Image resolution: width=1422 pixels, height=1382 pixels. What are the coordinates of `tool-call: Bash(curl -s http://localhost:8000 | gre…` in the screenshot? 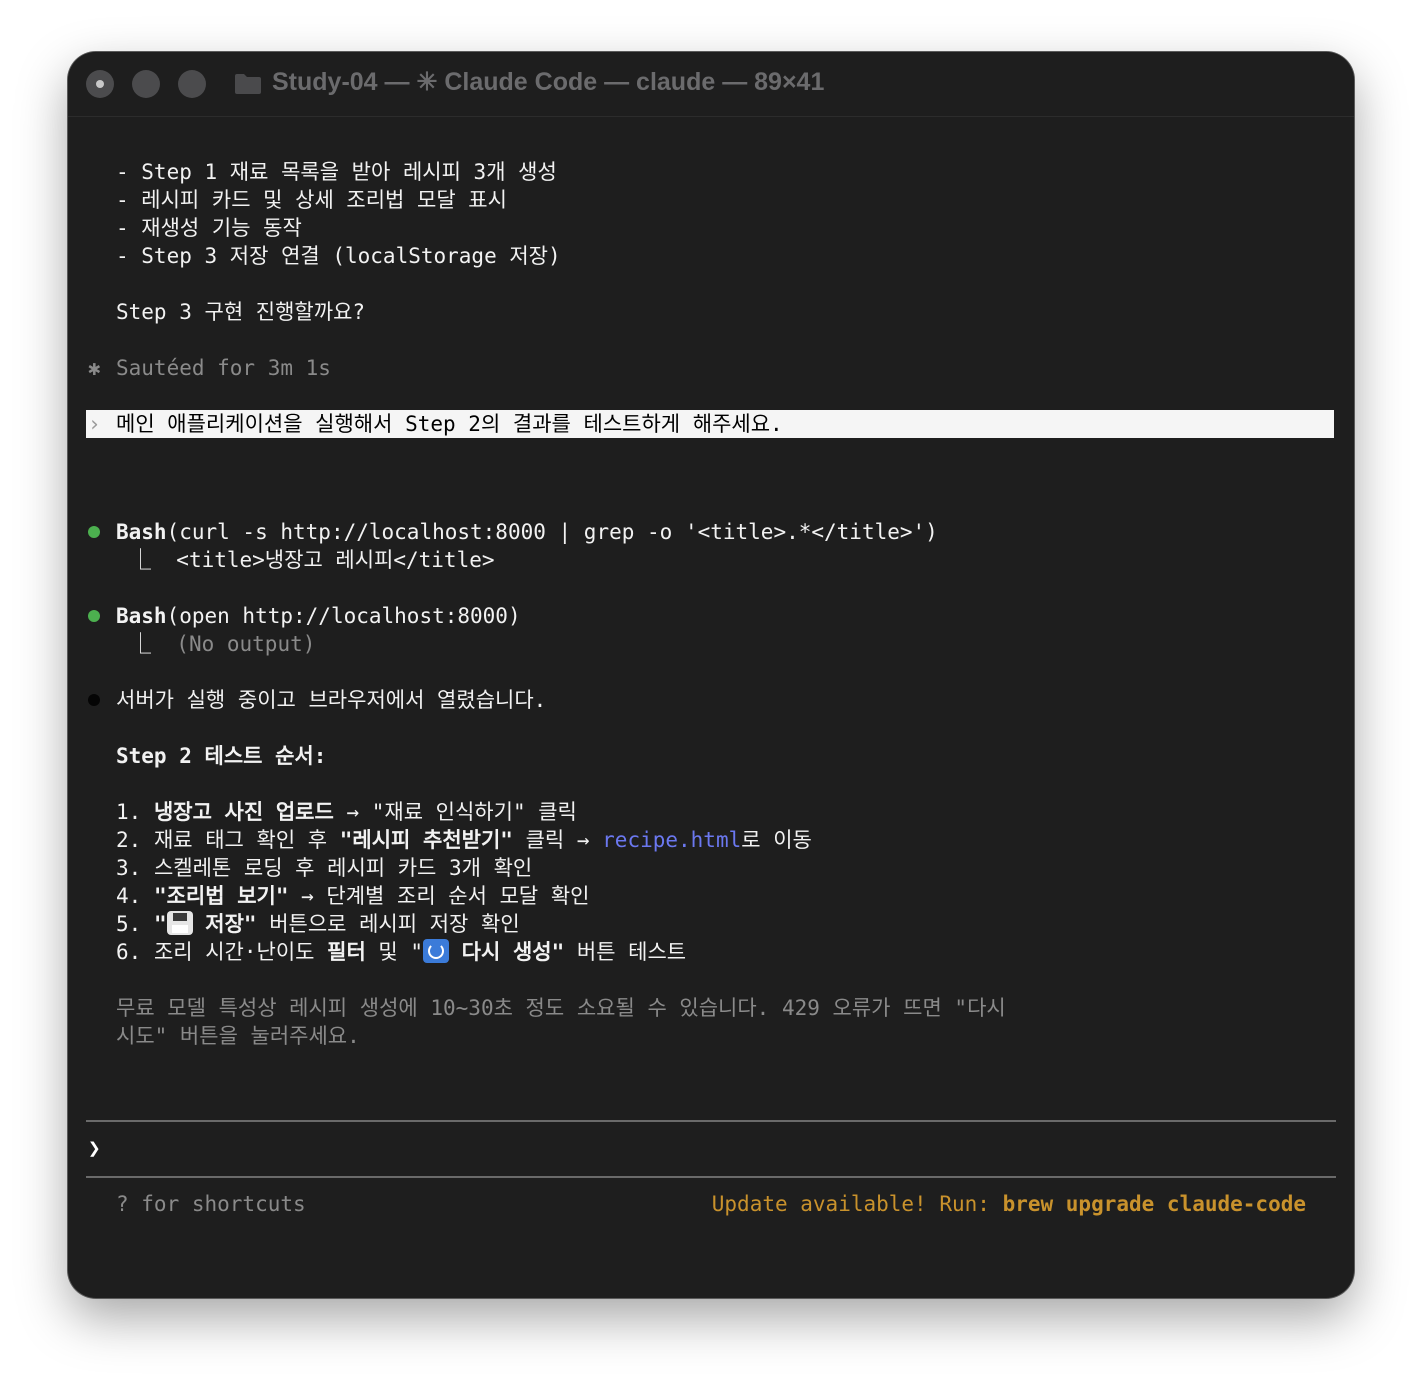 It's located at (527, 532).